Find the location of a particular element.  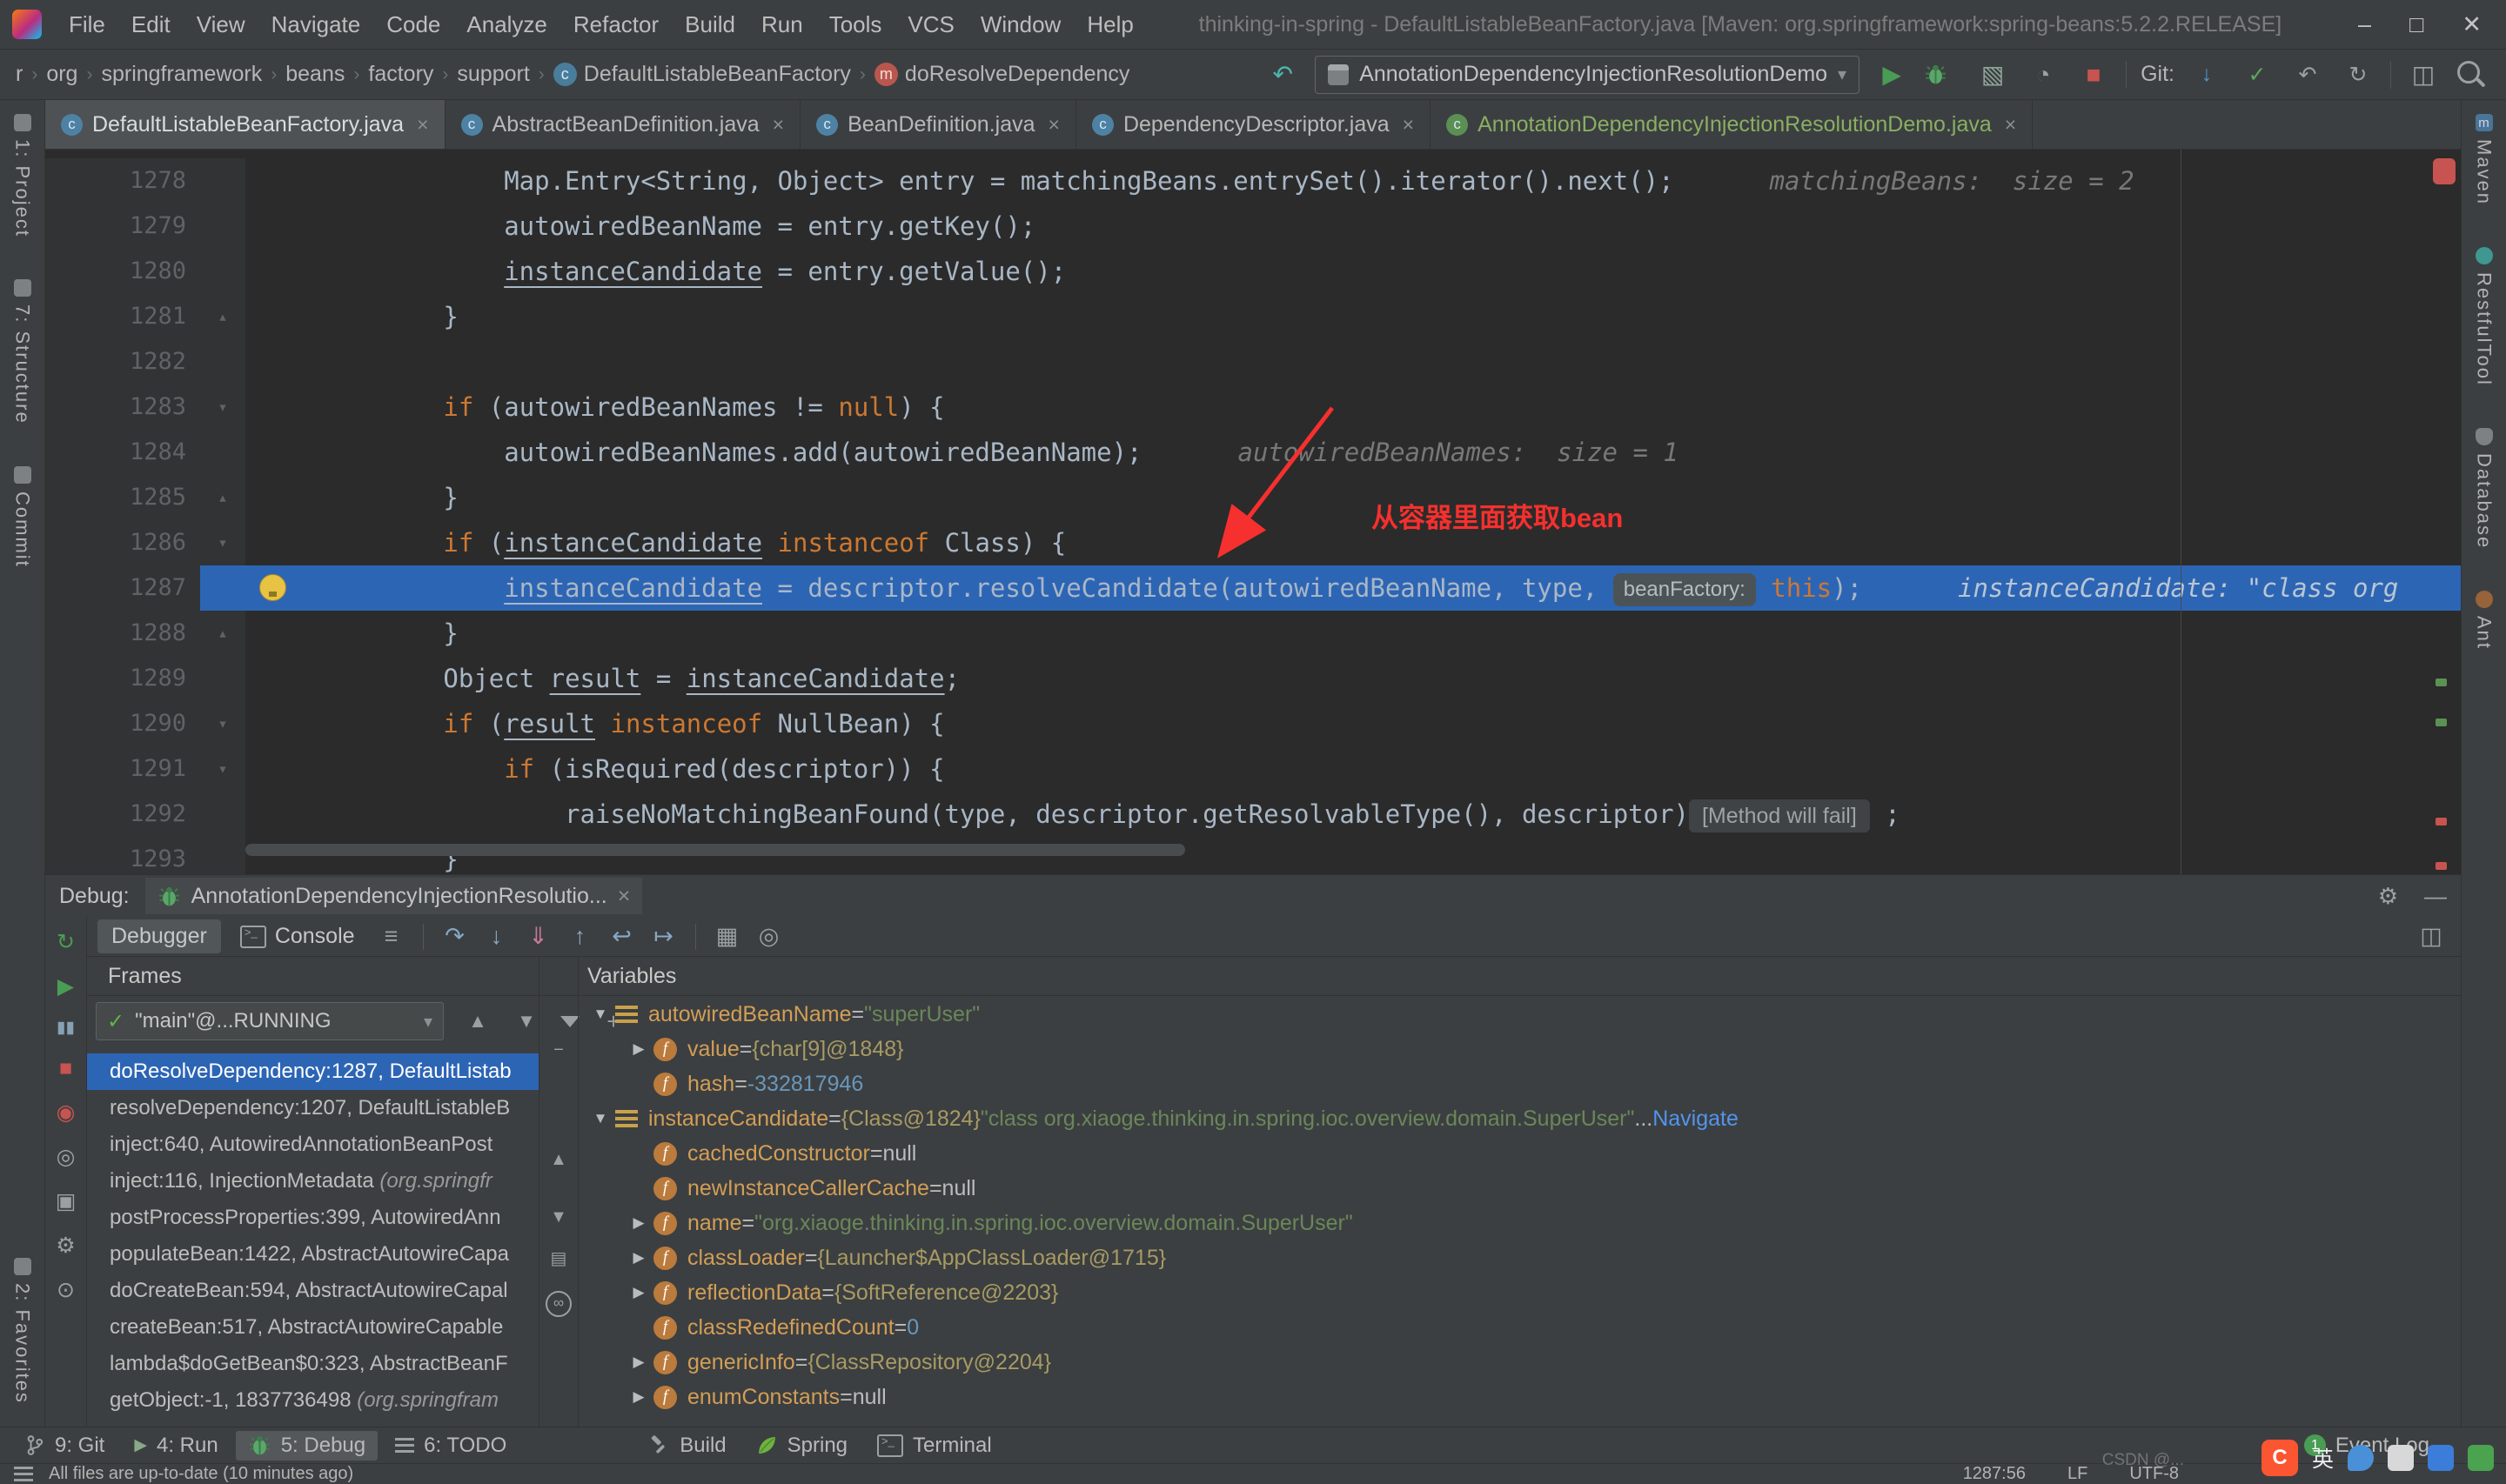

git-update-icon: ↓ is located at coordinates (2206, 74).